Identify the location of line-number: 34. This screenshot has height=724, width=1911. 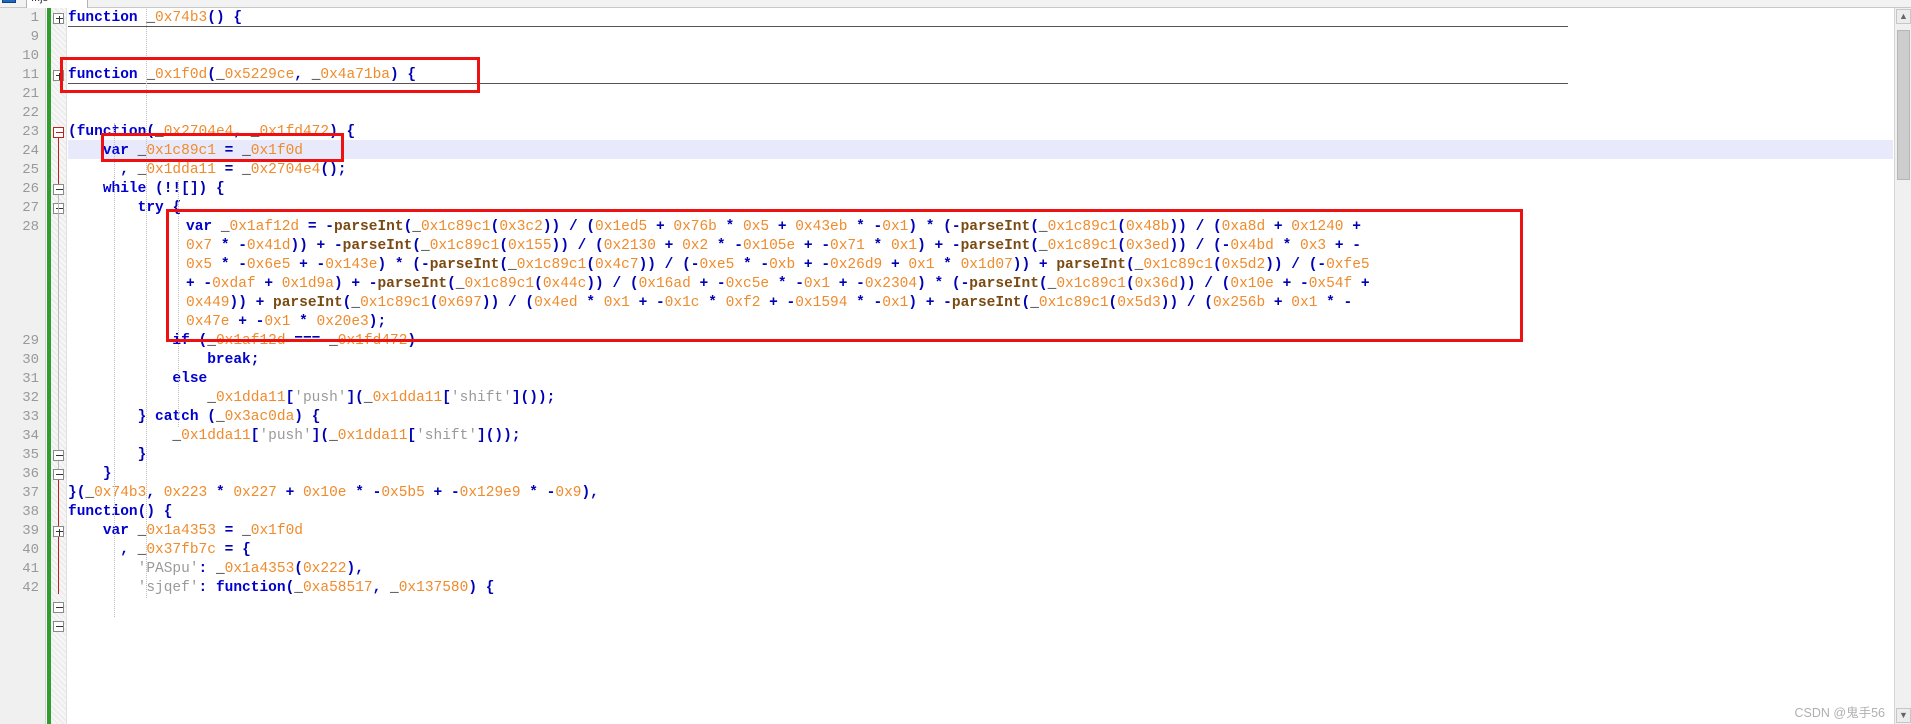
(30, 436).